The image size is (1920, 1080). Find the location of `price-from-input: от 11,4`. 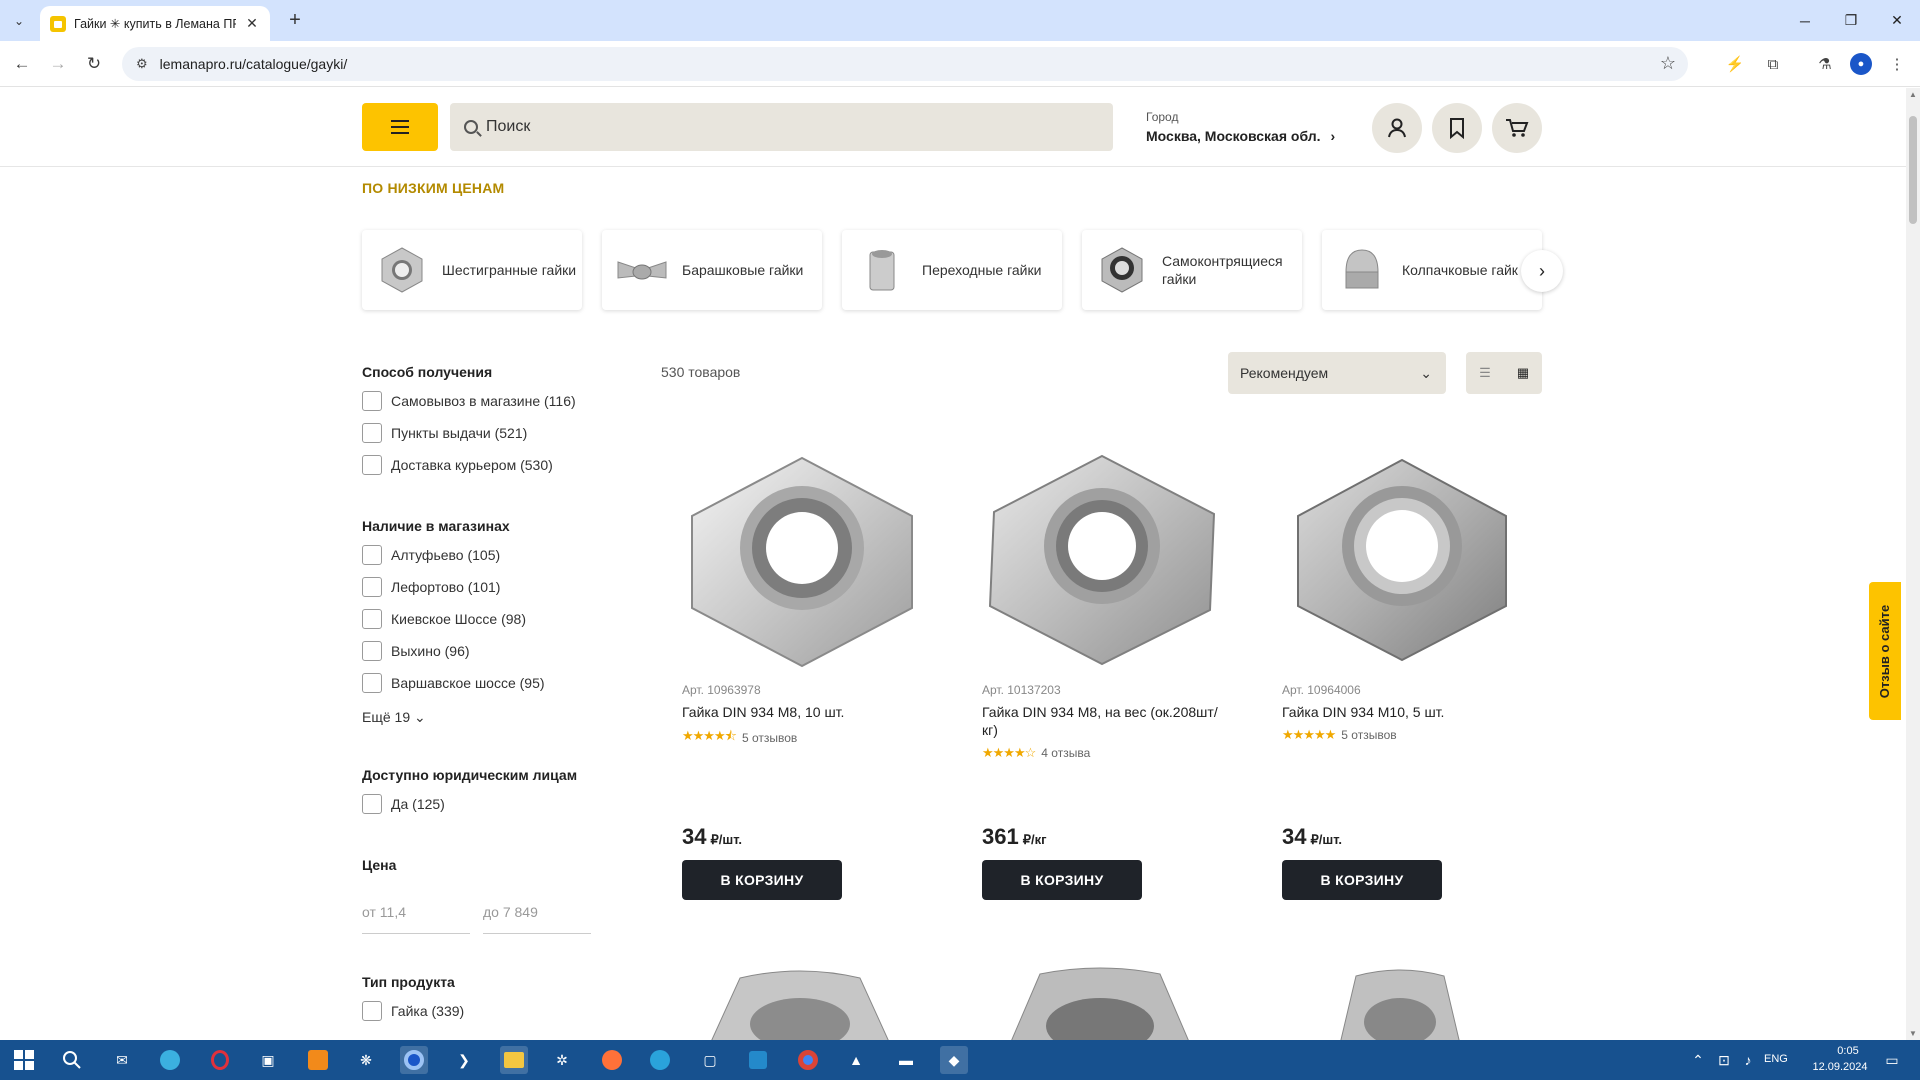

price-from-input: от 11,4 is located at coordinates (416, 914).